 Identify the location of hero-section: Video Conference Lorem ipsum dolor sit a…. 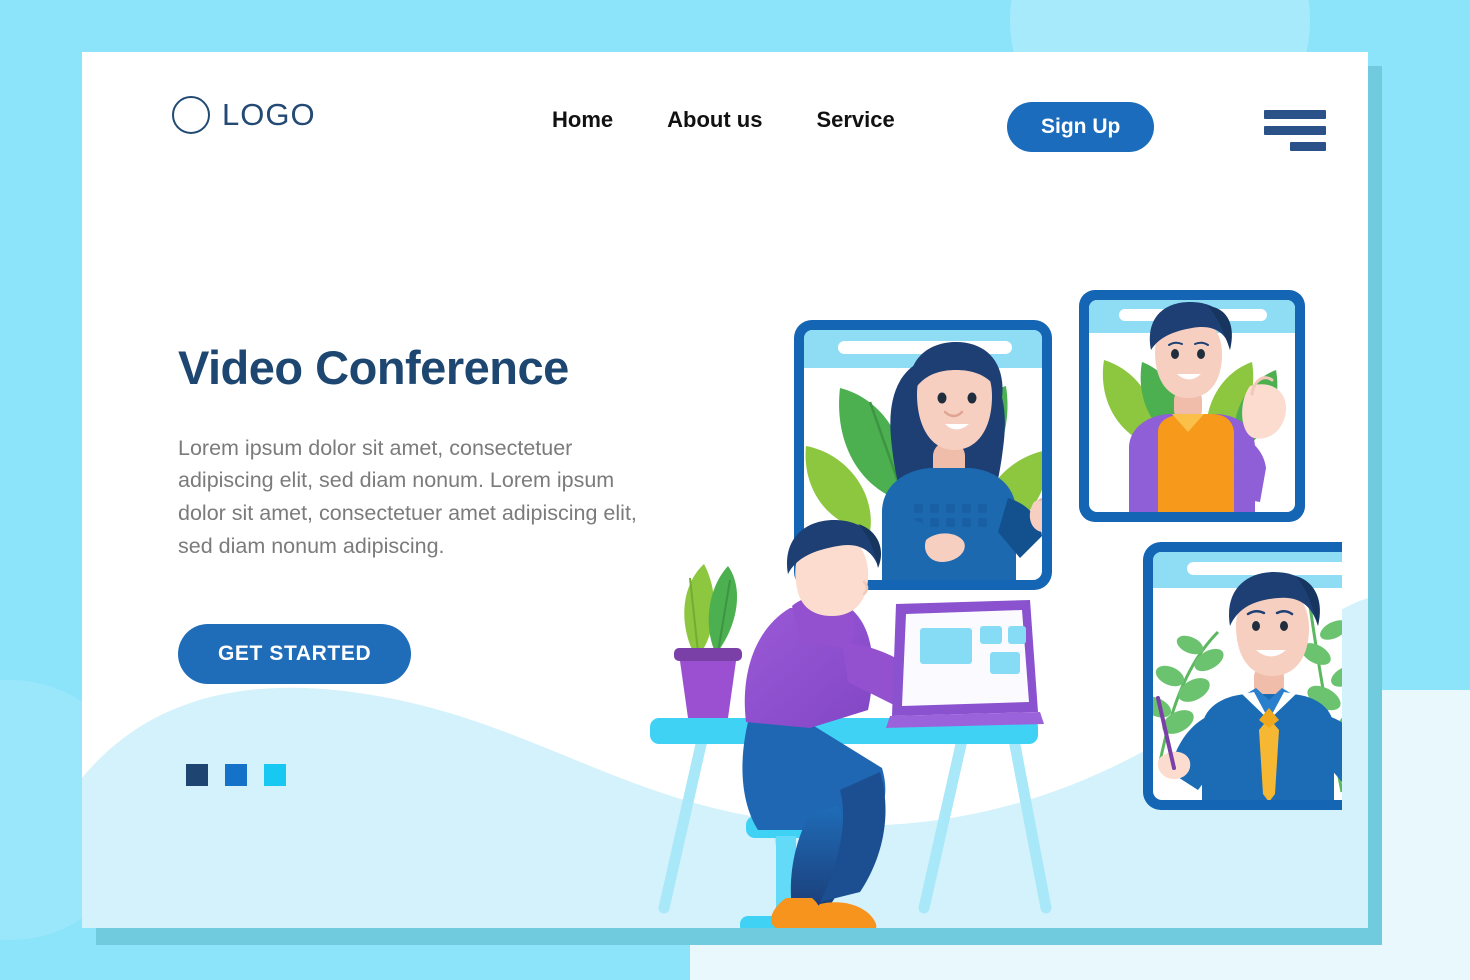
(438, 513).